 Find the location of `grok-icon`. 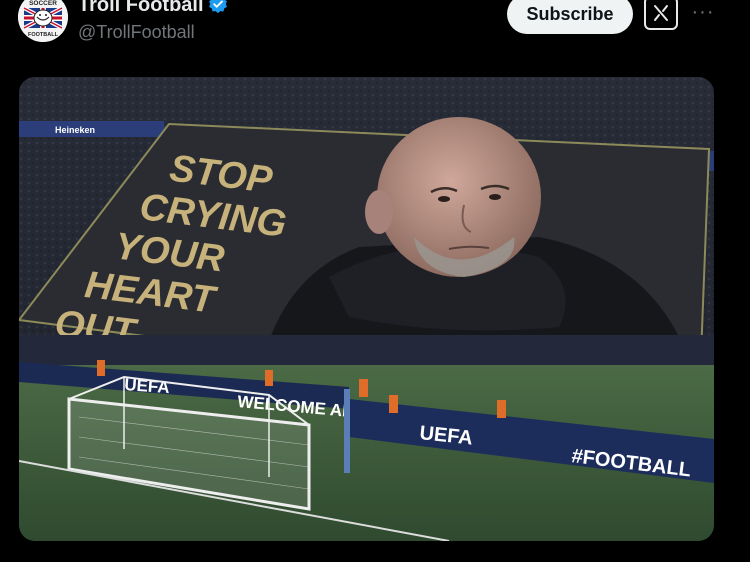

grok-icon is located at coordinates (661, 13).